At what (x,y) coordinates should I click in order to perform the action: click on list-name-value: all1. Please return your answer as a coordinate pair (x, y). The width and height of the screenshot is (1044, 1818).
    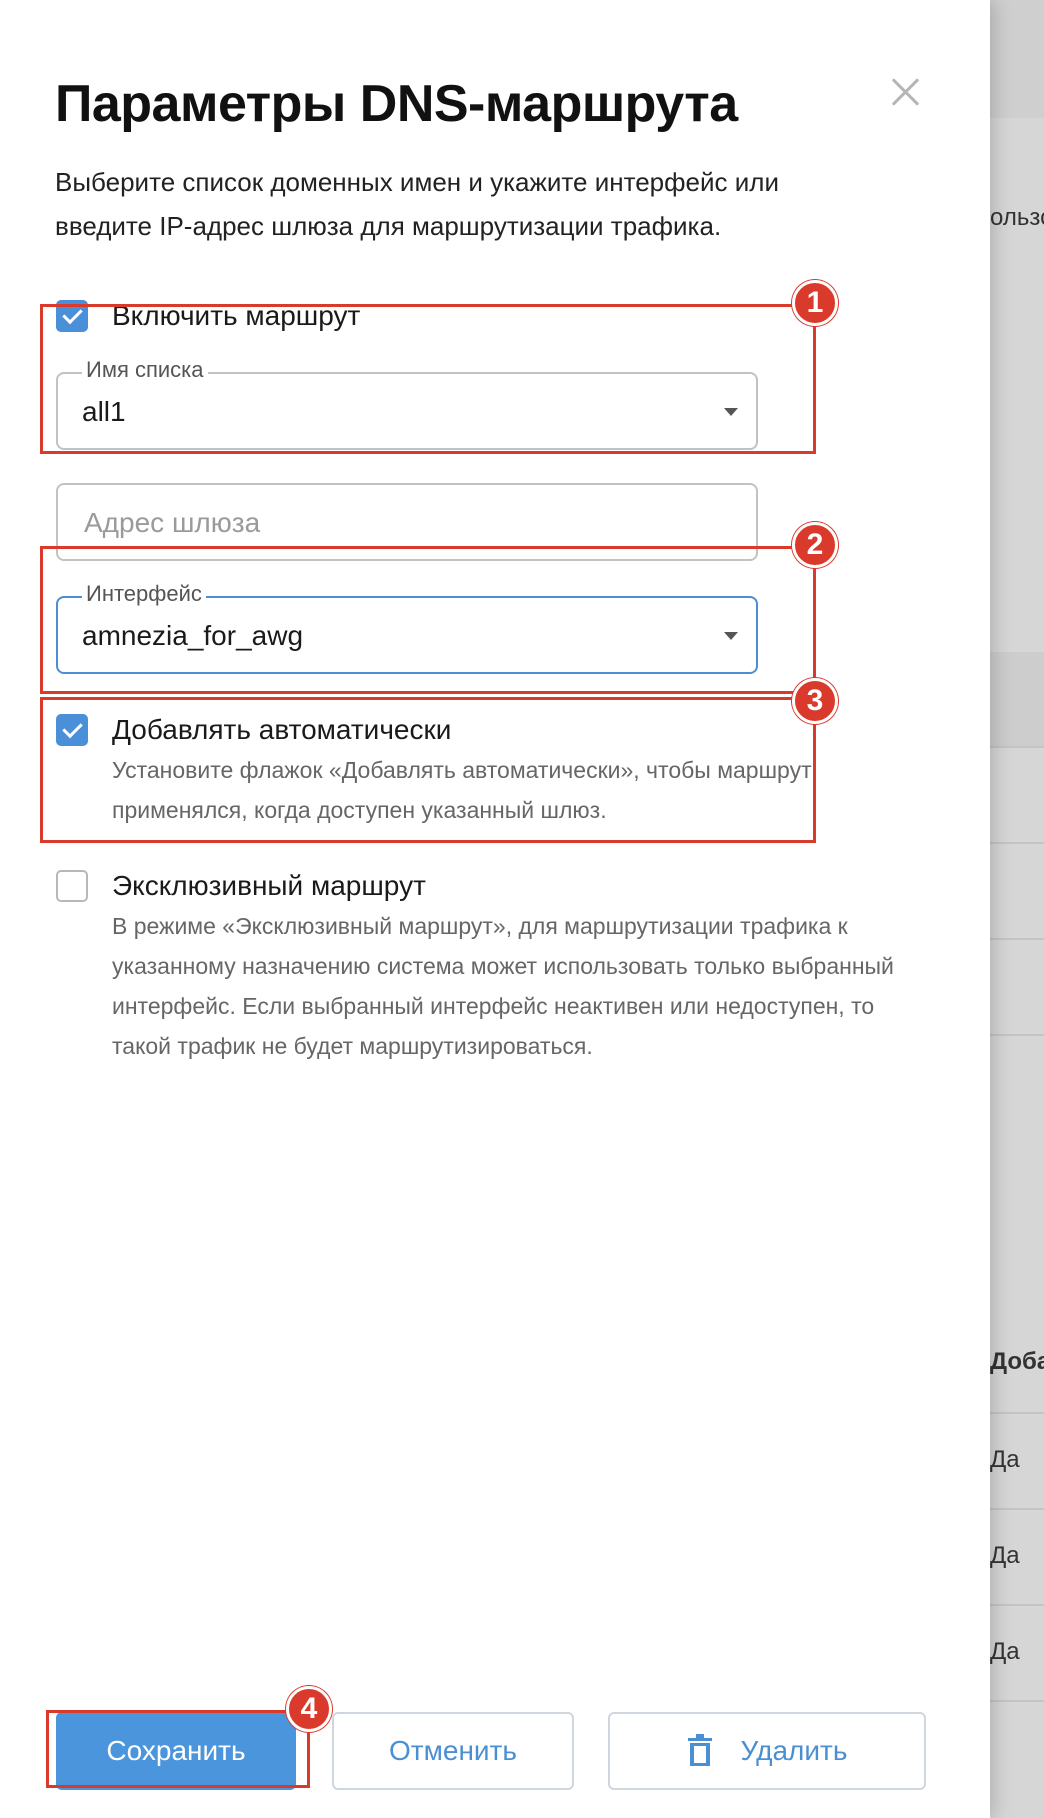
    Looking at the image, I should click on (104, 411).